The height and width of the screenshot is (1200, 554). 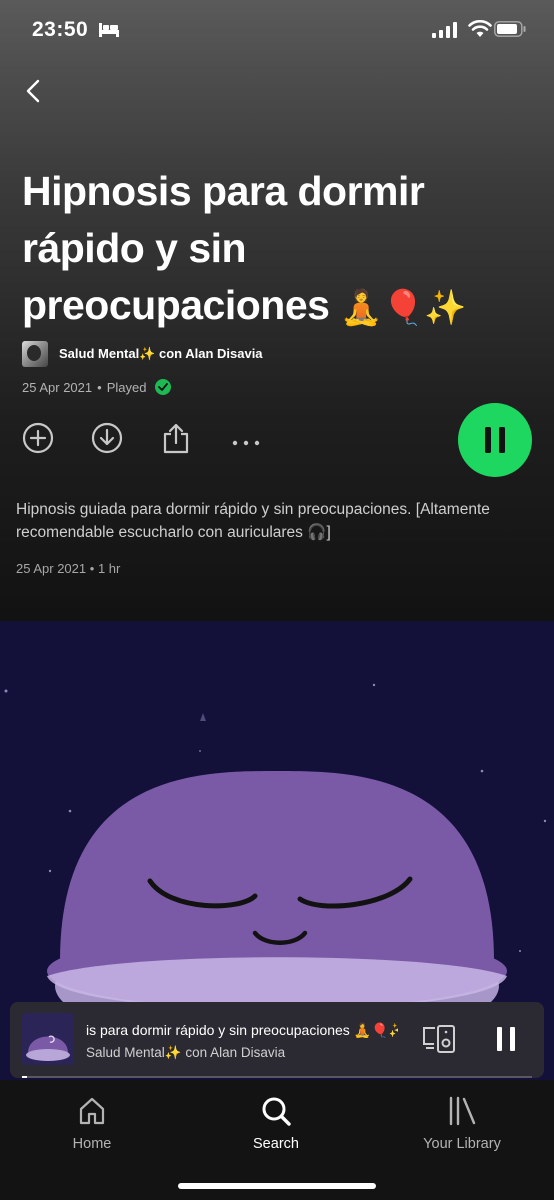 I want to click on signal-icon, so click(x=445, y=32).